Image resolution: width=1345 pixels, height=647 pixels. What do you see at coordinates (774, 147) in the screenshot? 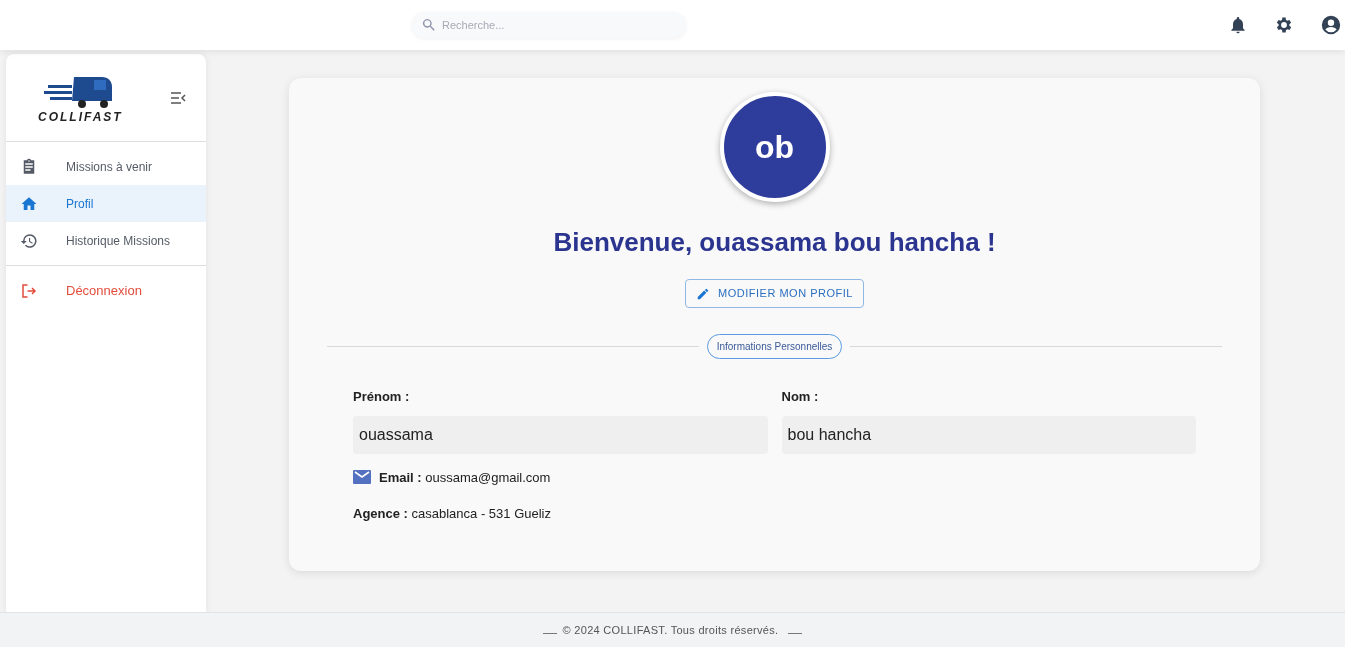
I see `avatar: ob` at bounding box center [774, 147].